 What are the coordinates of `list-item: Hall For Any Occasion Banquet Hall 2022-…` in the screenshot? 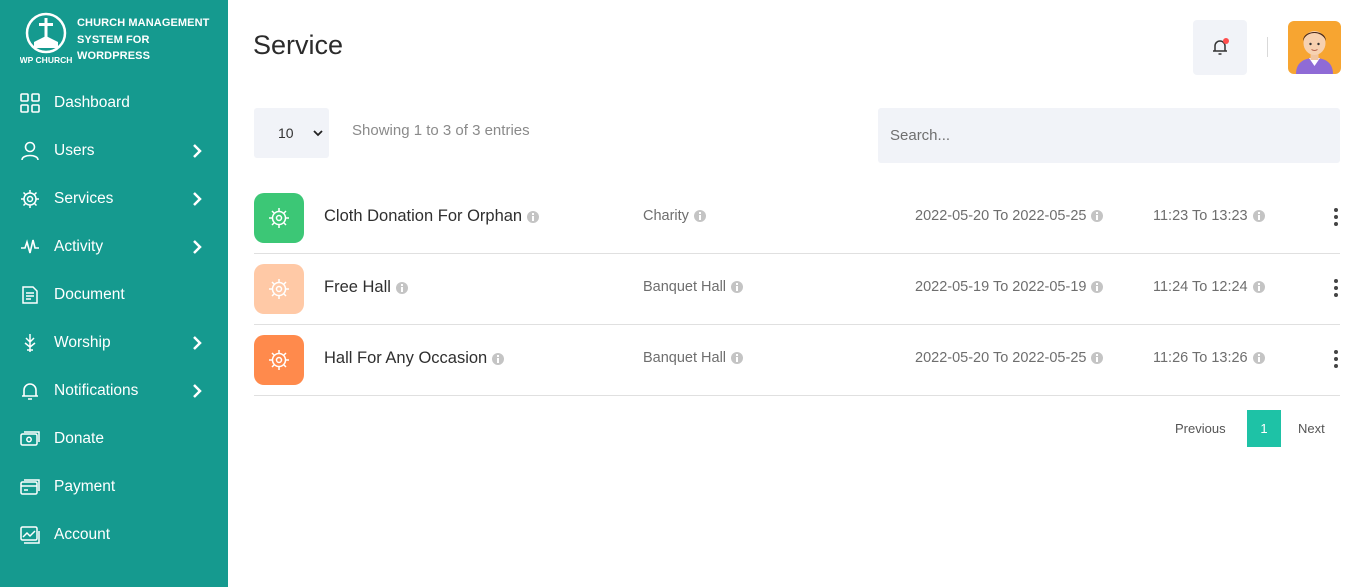 It's located at (797, 360).